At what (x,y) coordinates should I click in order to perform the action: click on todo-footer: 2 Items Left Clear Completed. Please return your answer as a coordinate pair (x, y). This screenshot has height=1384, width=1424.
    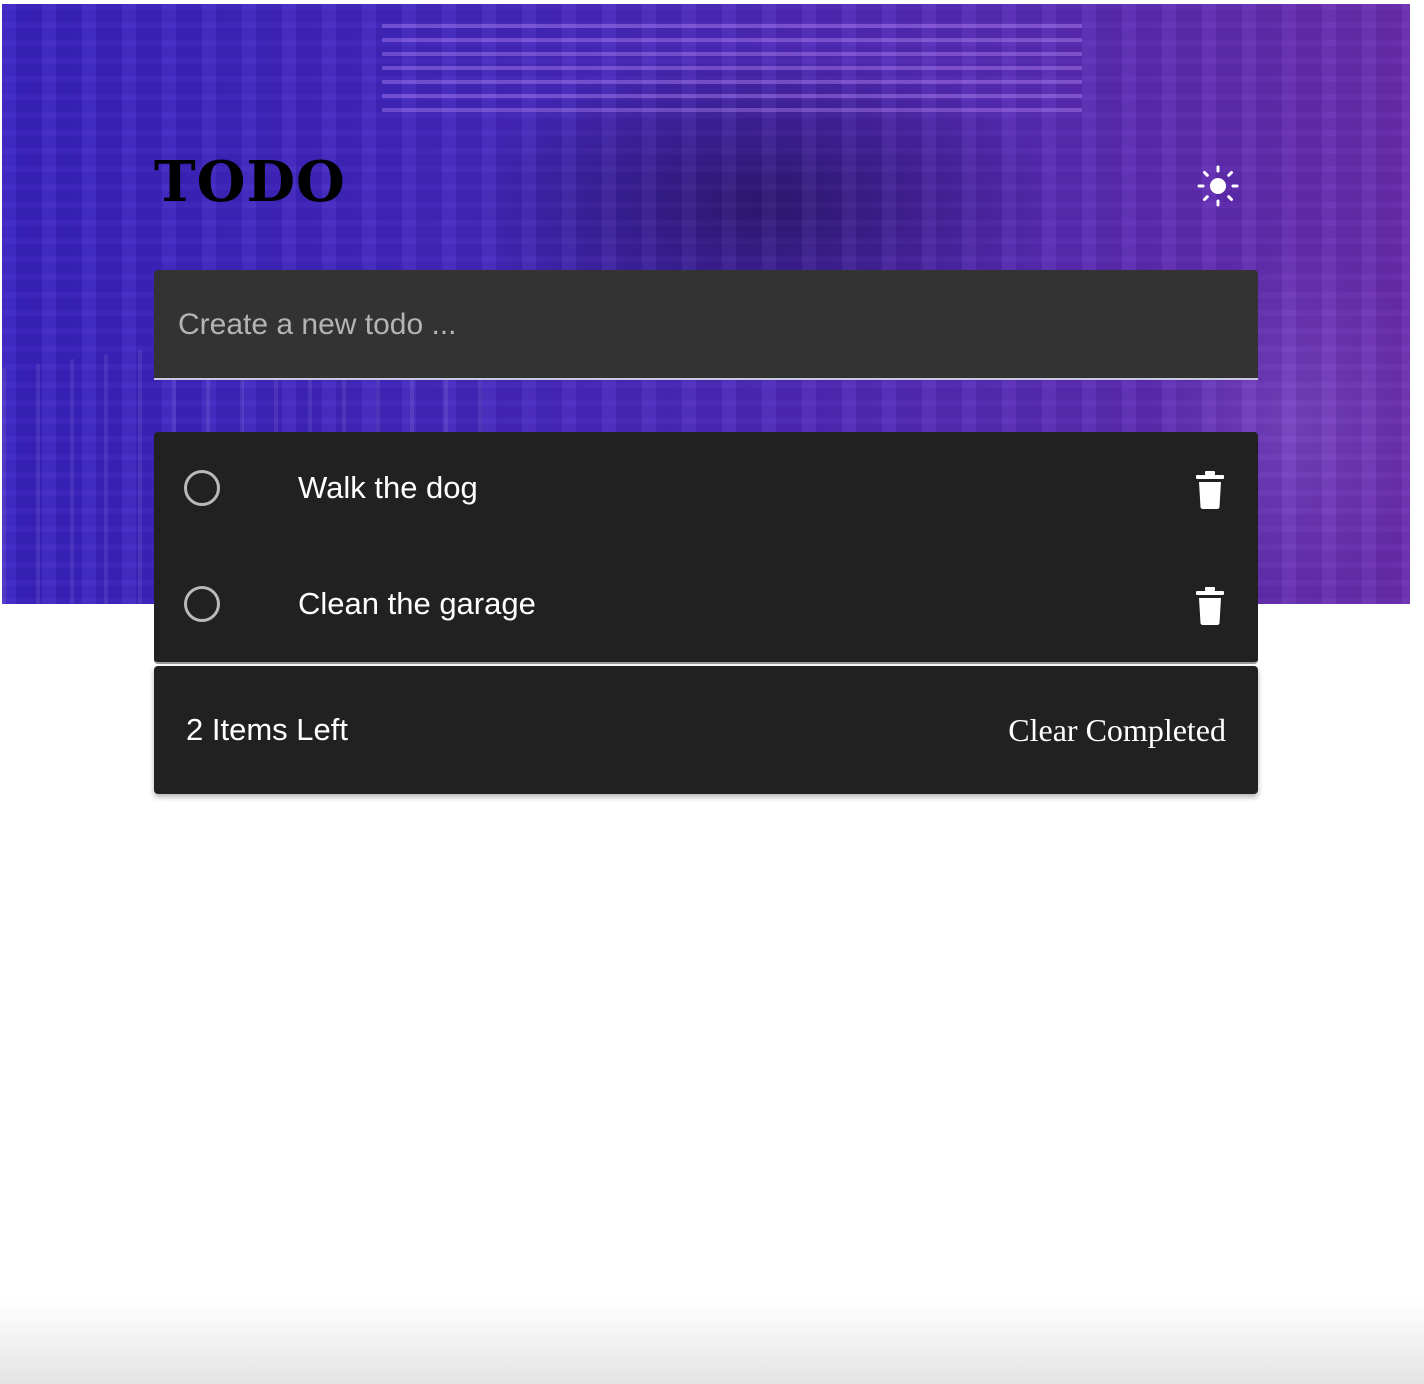
    Looking at the image, I should click on (706, 730).